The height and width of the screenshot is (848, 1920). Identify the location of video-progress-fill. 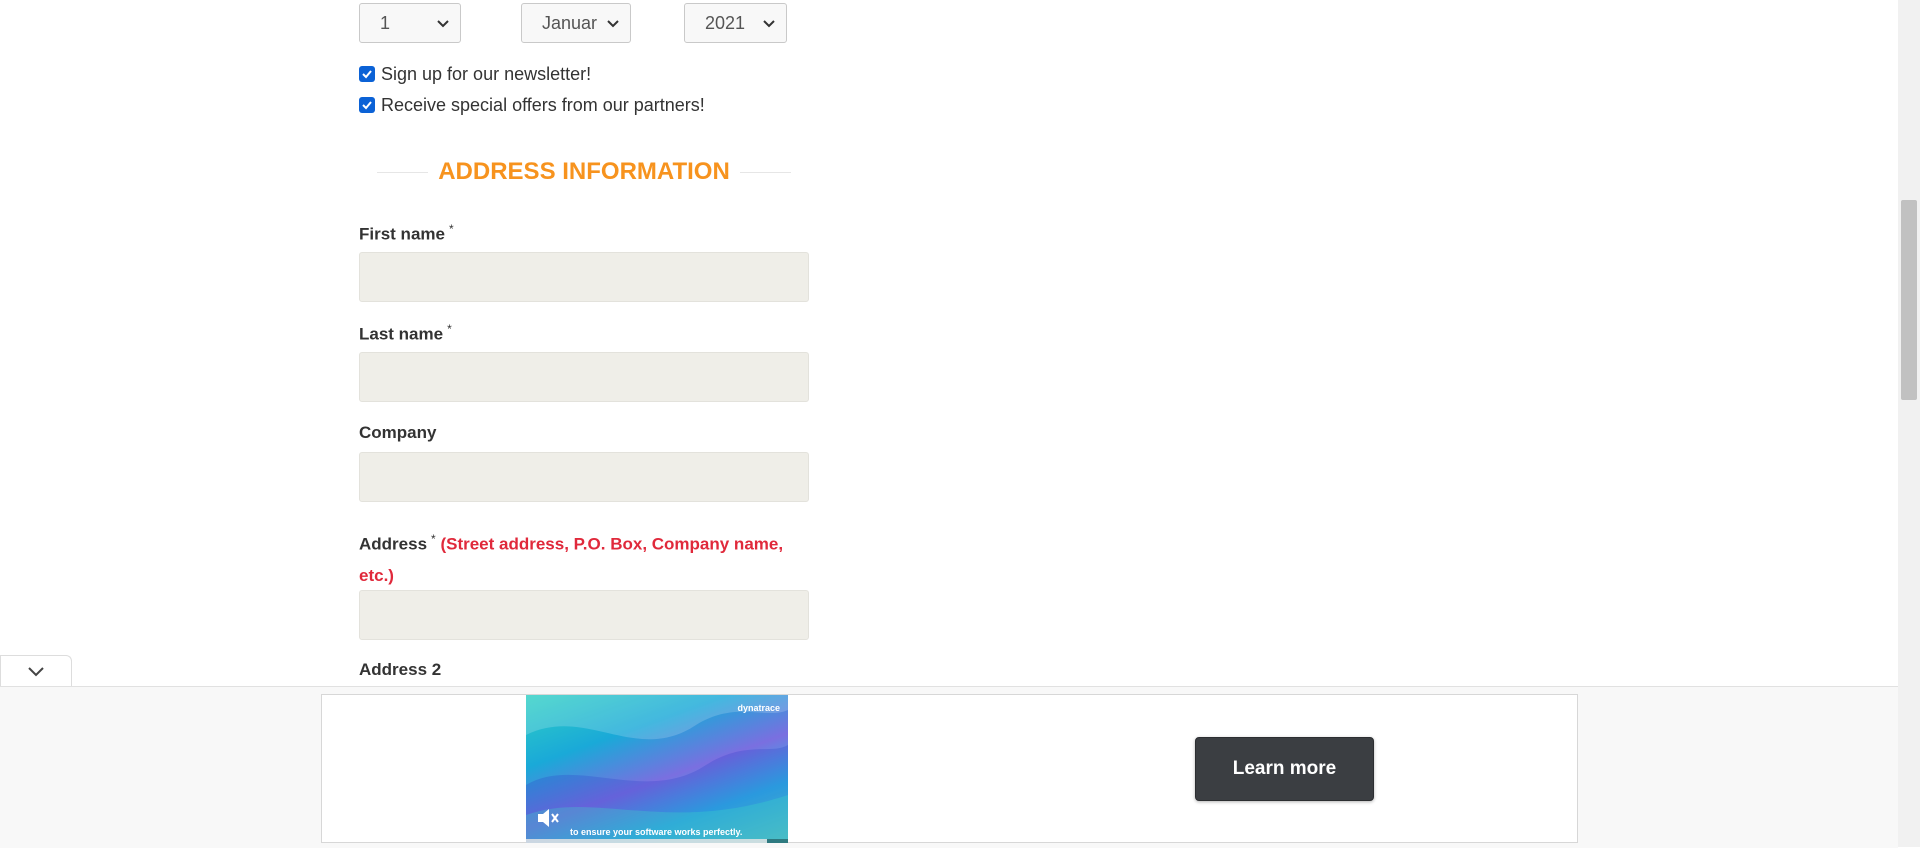
(647, 841).